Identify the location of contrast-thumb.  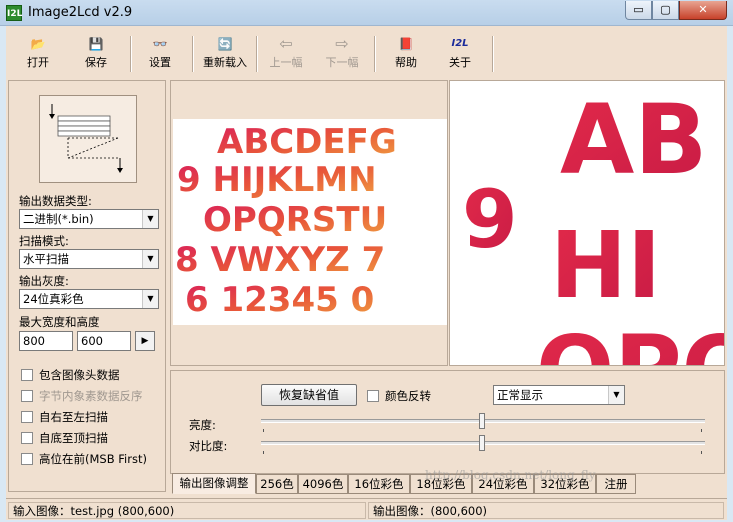
(482, 443).